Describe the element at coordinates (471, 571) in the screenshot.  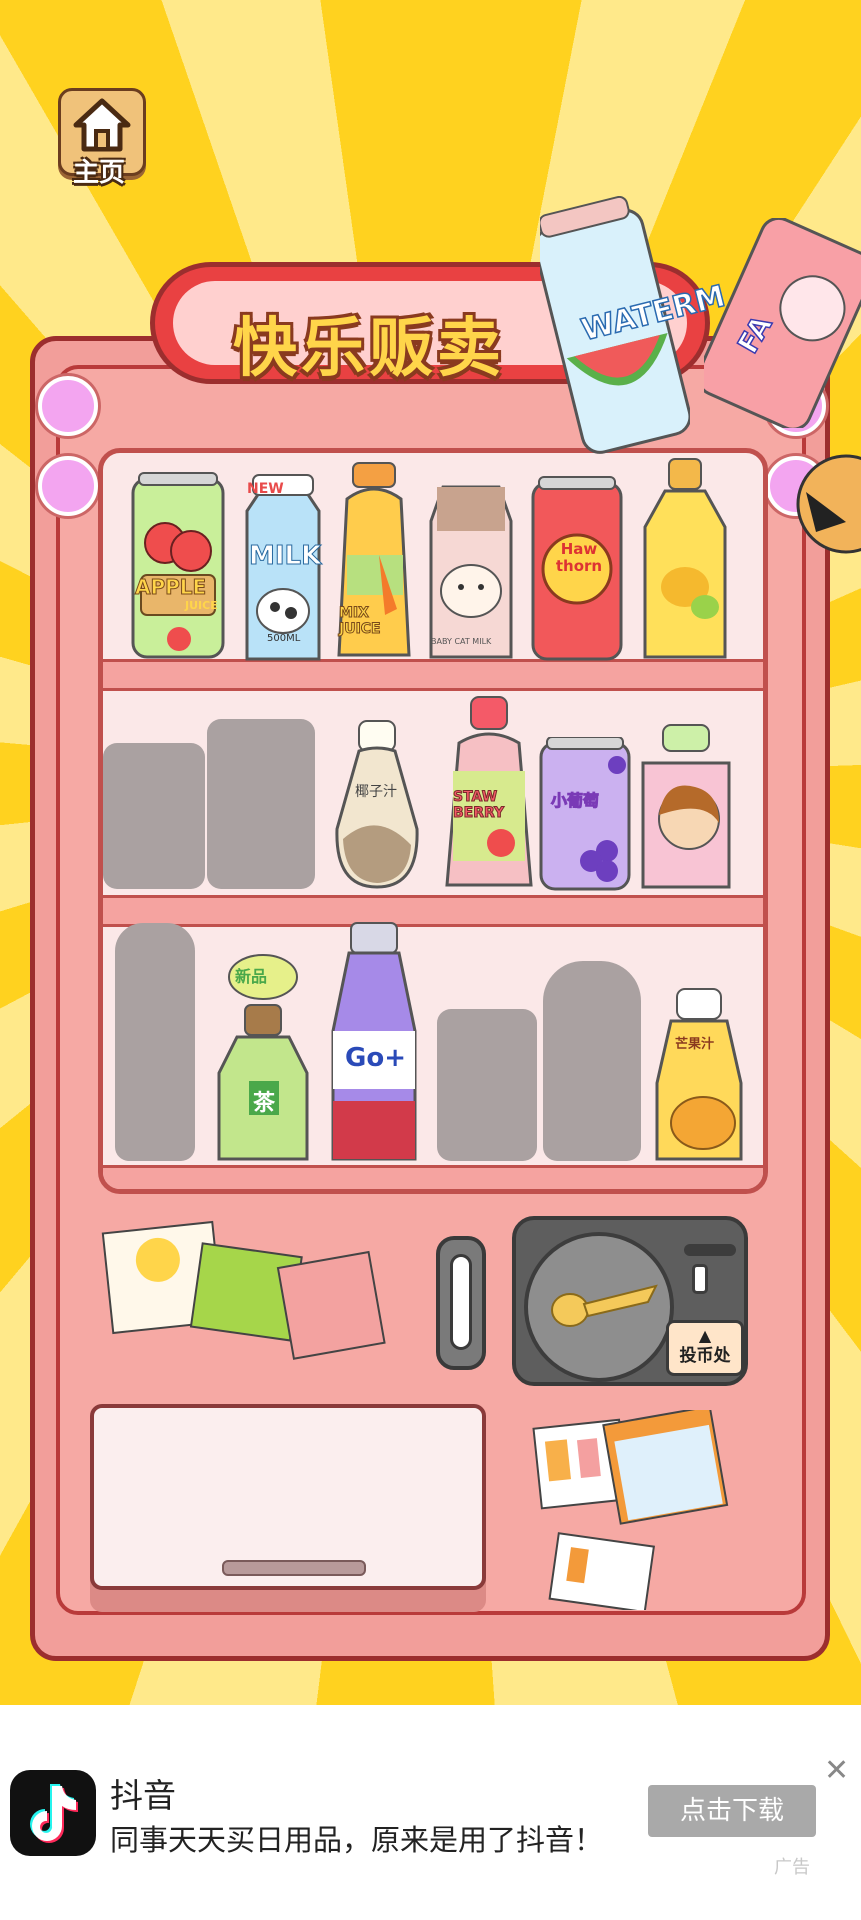
I see `cat-milk-bottle` at that location.